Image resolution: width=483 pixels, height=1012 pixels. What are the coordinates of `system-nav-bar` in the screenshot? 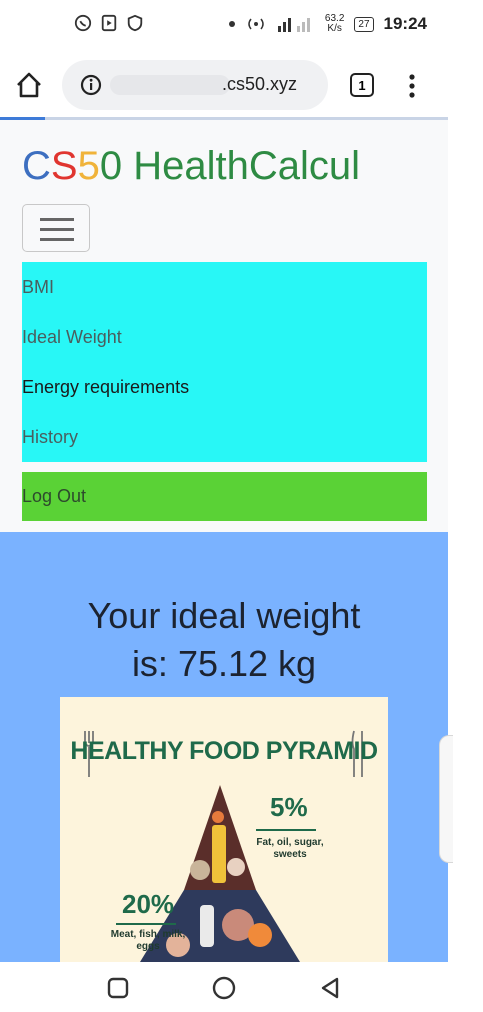 It's located at (241, 987).